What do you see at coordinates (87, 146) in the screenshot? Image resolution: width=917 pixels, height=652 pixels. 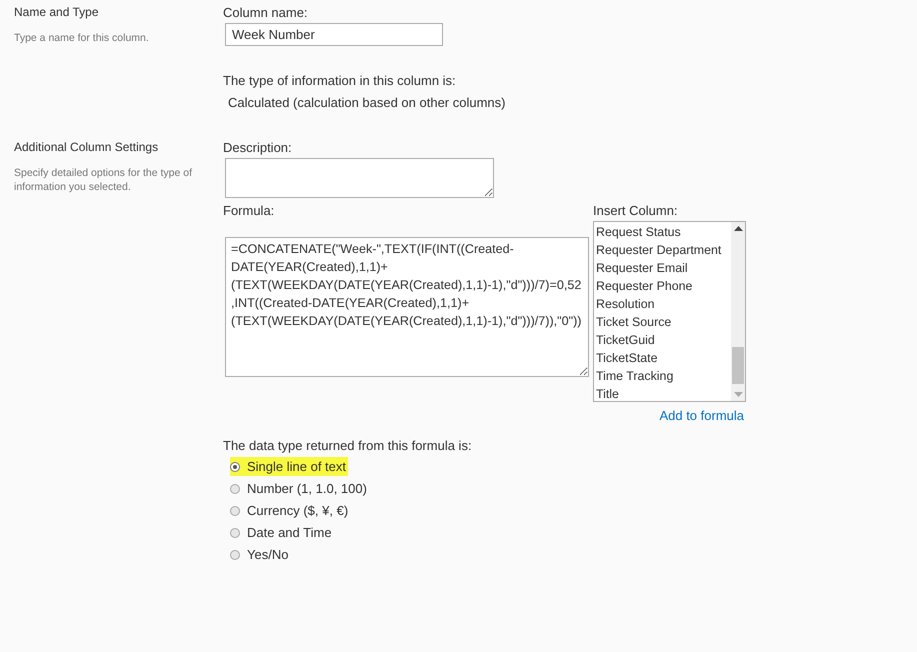 I see `section-title: Additional Column Settings` at bounding box center [87, 146].